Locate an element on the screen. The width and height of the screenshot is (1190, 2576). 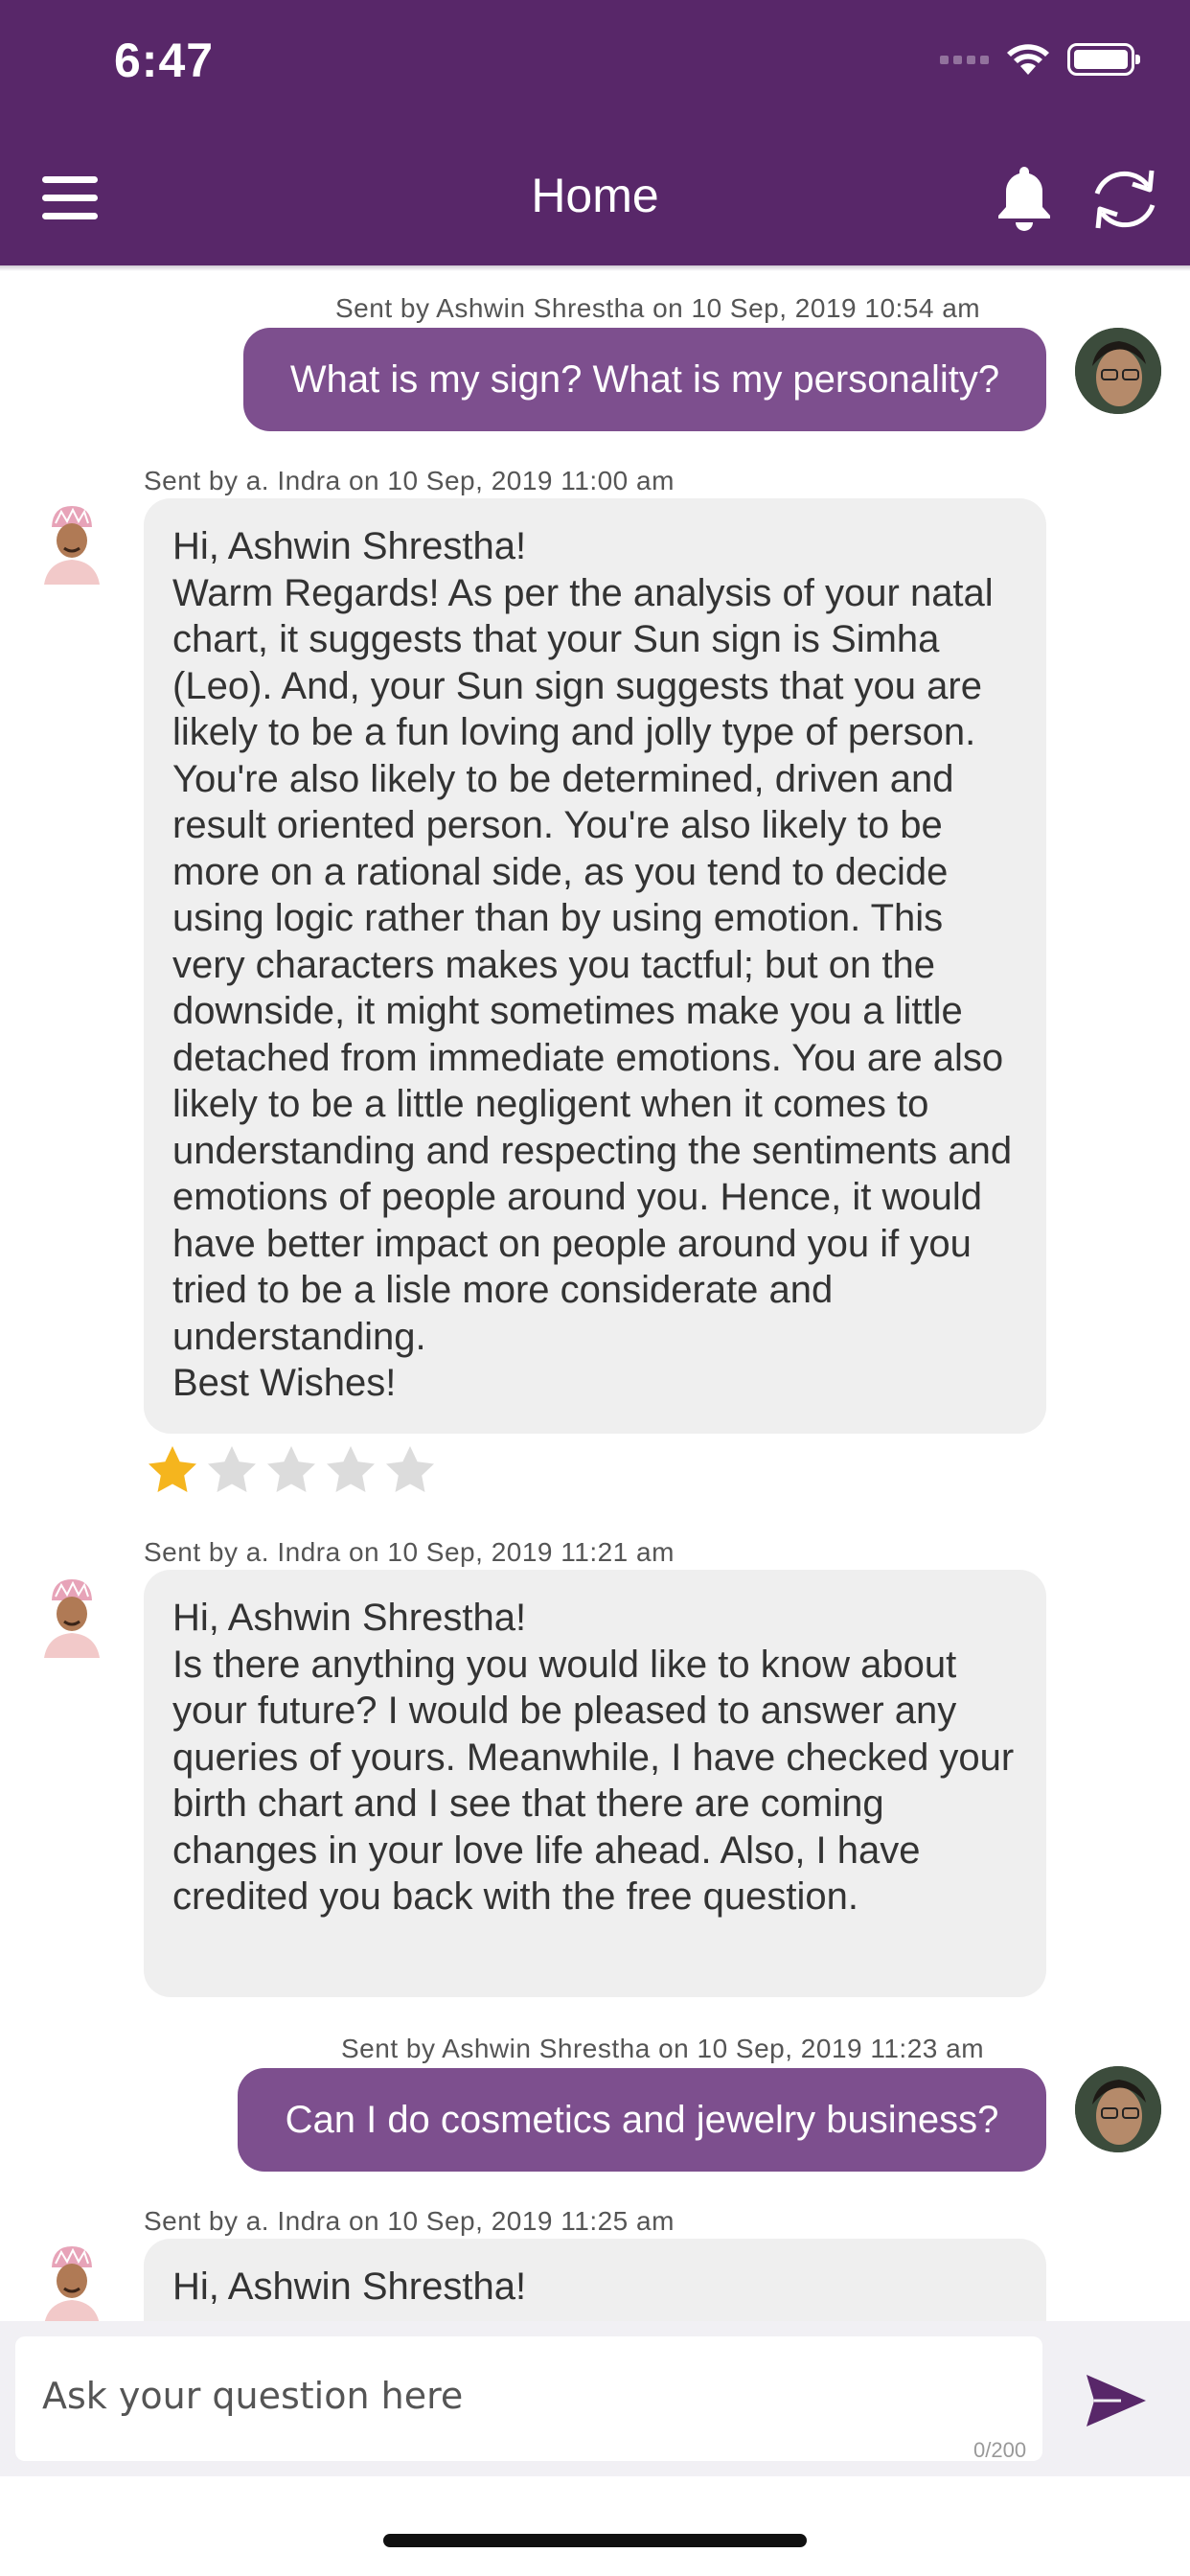
cellular-signal-icon is located at coordinates (965, 59).